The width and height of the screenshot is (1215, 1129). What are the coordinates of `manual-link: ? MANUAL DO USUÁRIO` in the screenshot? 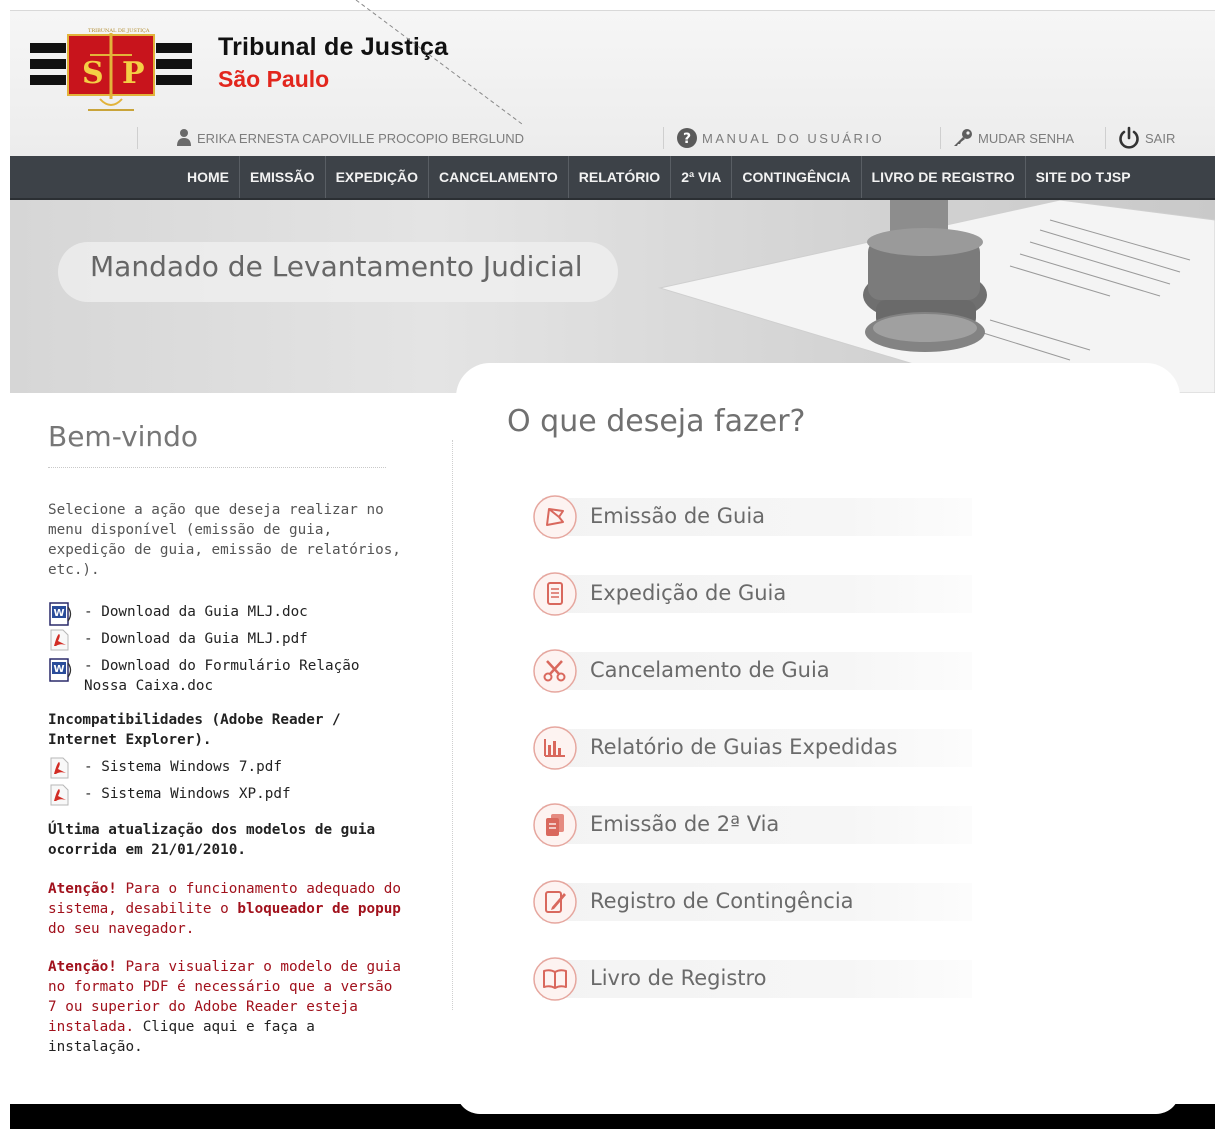 It's located at (780, 138).